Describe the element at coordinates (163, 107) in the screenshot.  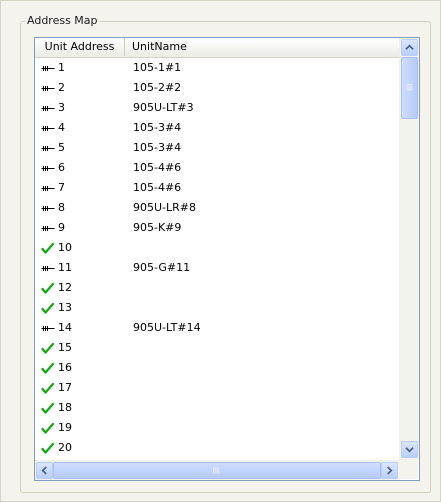
I see `unit-name-cell: 905U-LT#3` at that location.